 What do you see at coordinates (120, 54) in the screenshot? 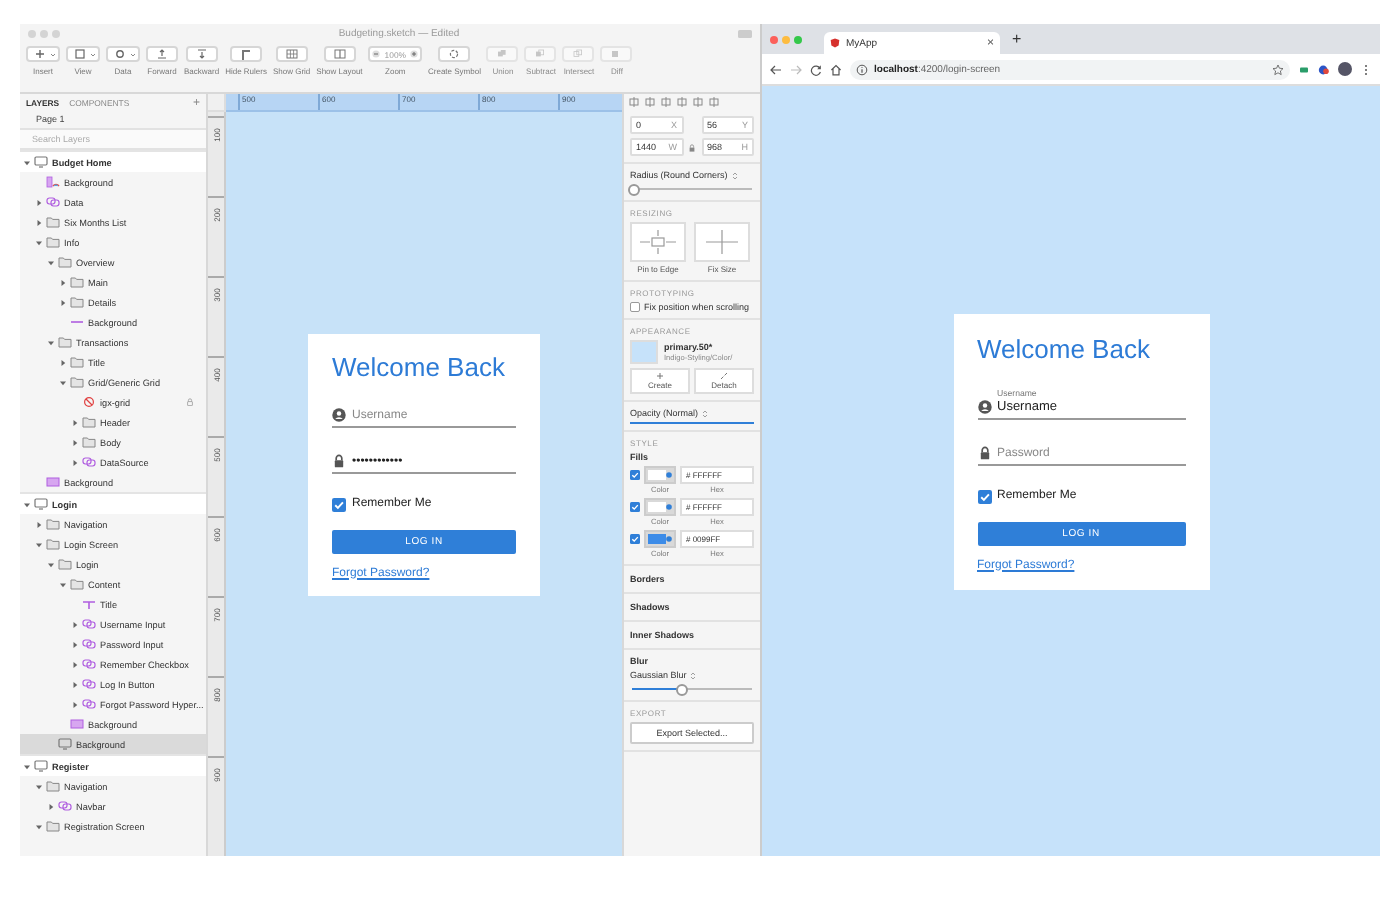
I see `gear-icon` at bounding box center [120, 54].